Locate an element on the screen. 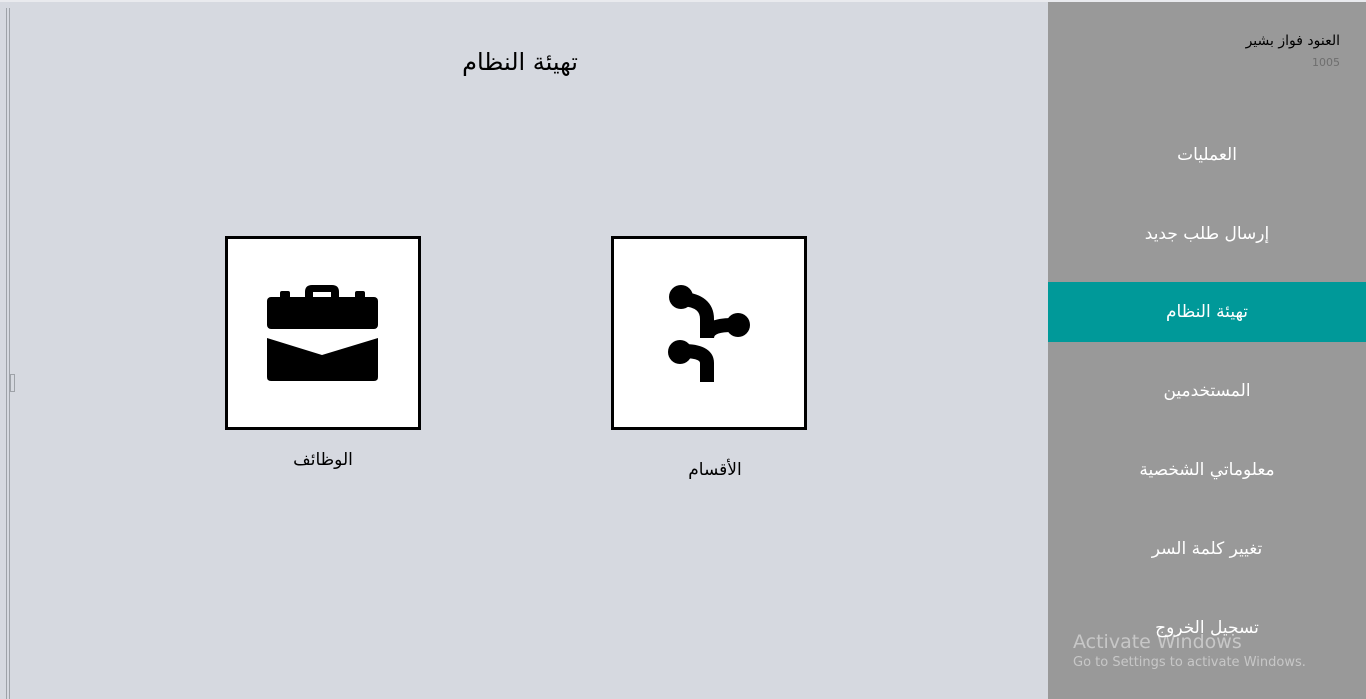 The image size is (1366, 699). sidebar-item-users: المستخدمين is located at coordinates (1207, 391).